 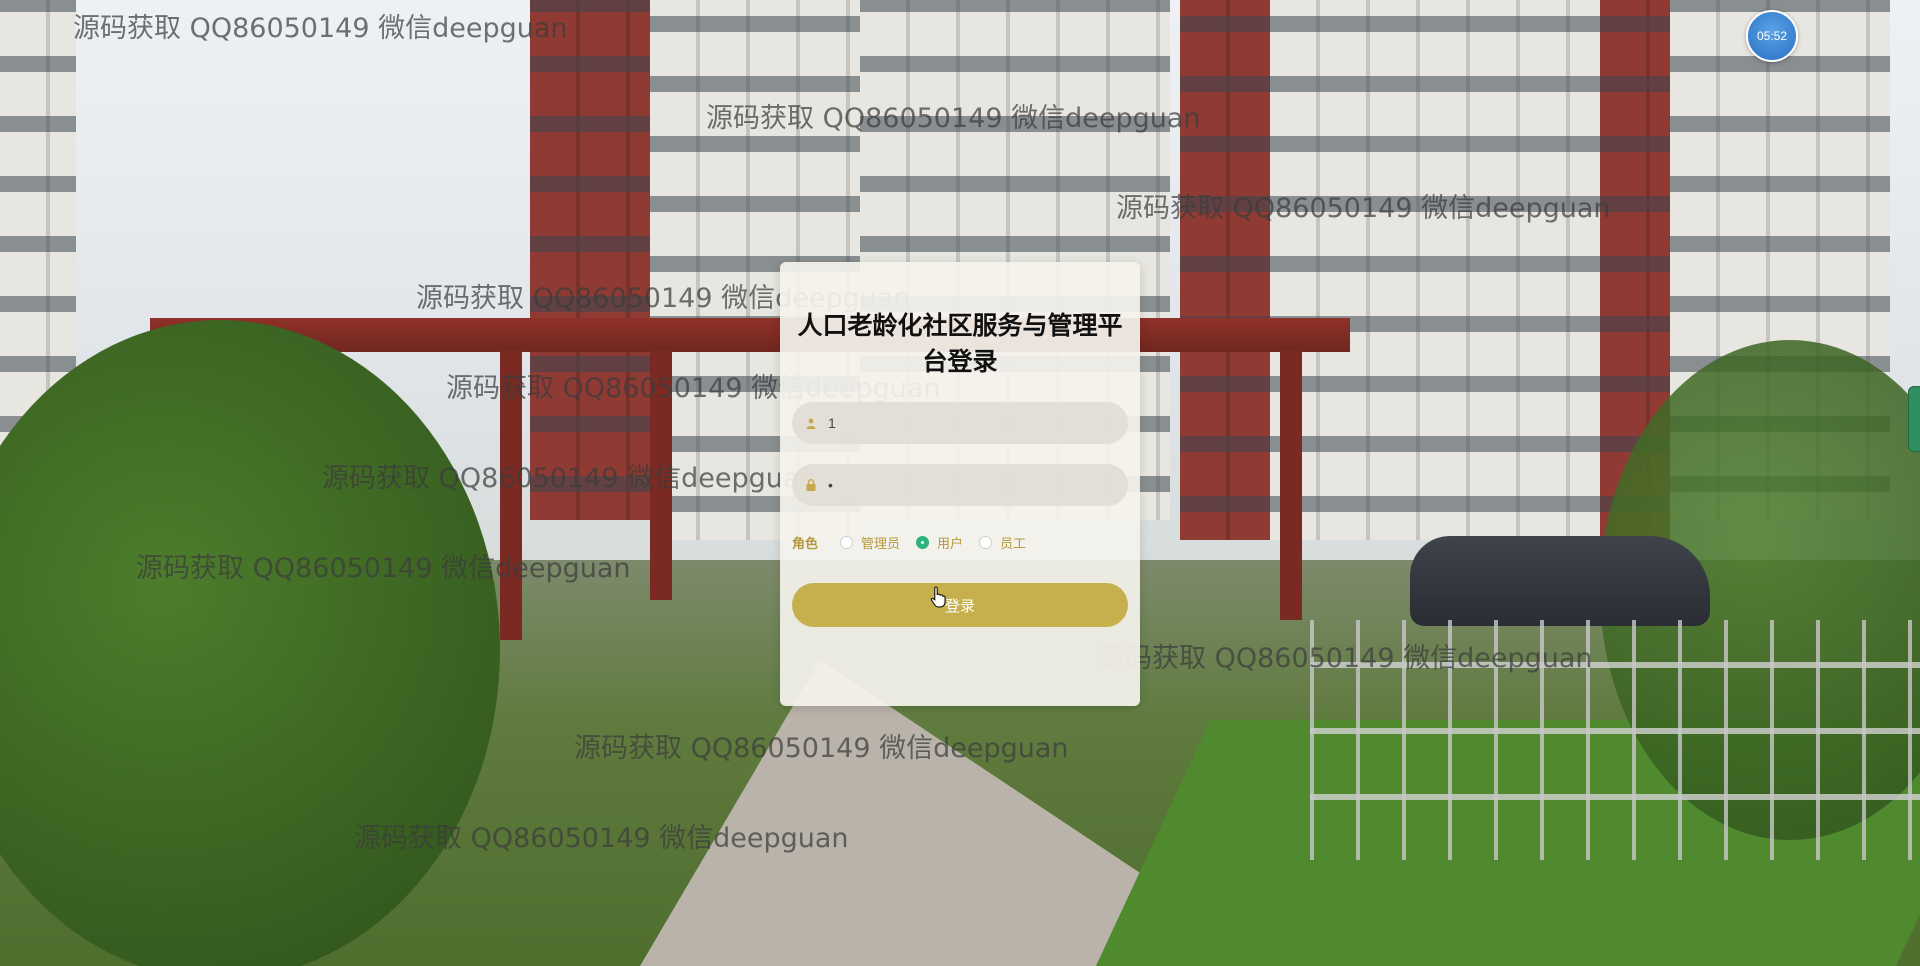 What do you see at coordinates (811, 423) in the screenshot?
I see `user-icon` at bounding box center [811, 423].